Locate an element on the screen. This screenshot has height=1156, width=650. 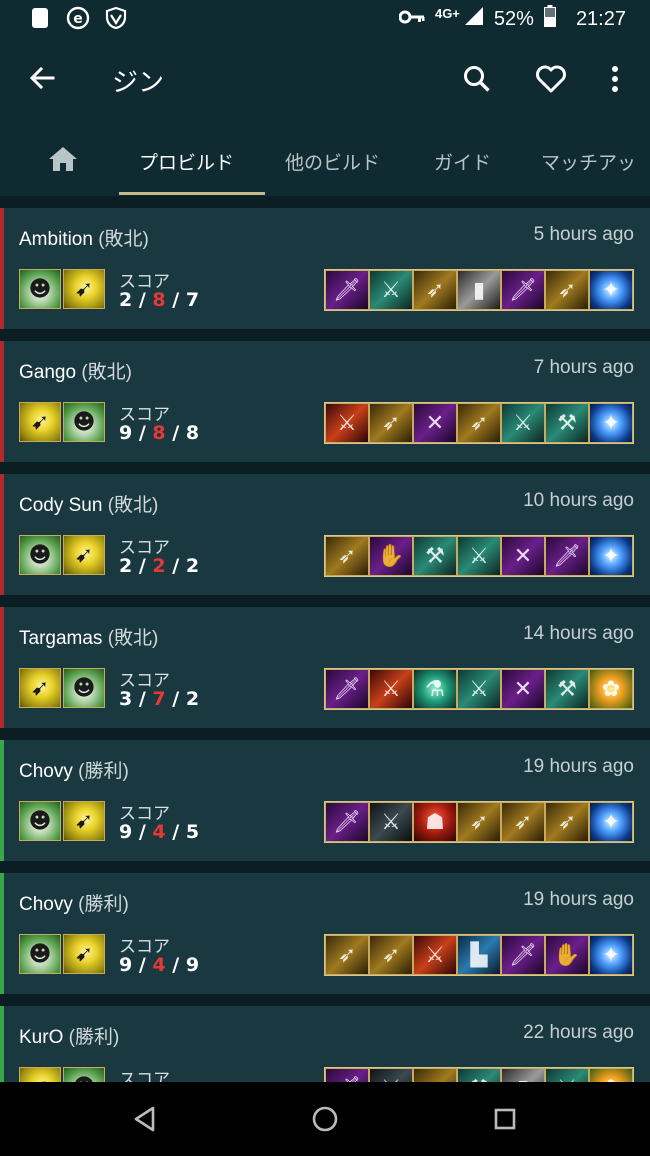
match-time: 7 hours ago is located at coordinates (583, 367).